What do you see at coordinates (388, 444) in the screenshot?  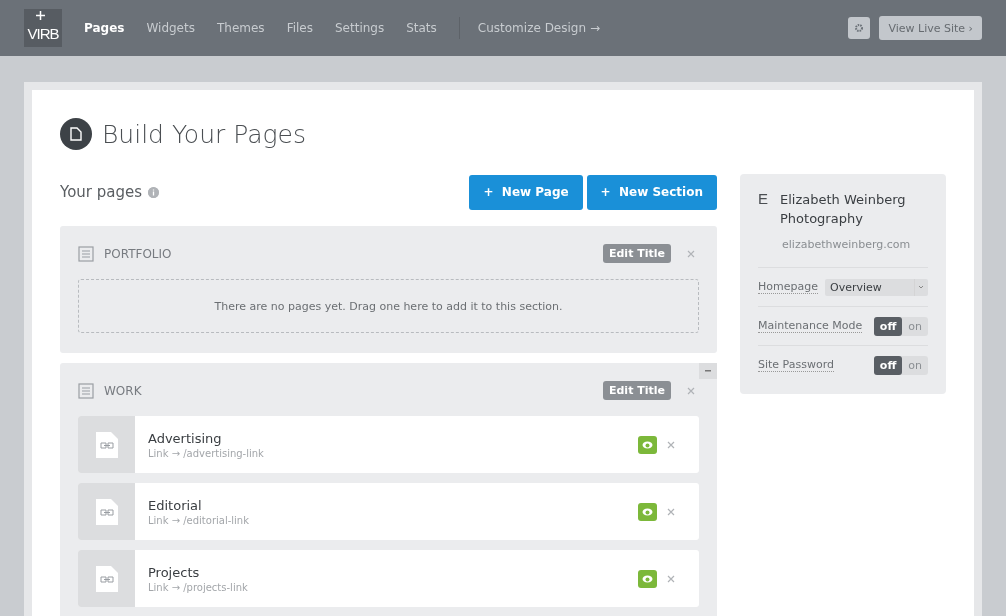 I see `page-row: Advertising Link → /advertising-link` at bounding box center [388, 444].